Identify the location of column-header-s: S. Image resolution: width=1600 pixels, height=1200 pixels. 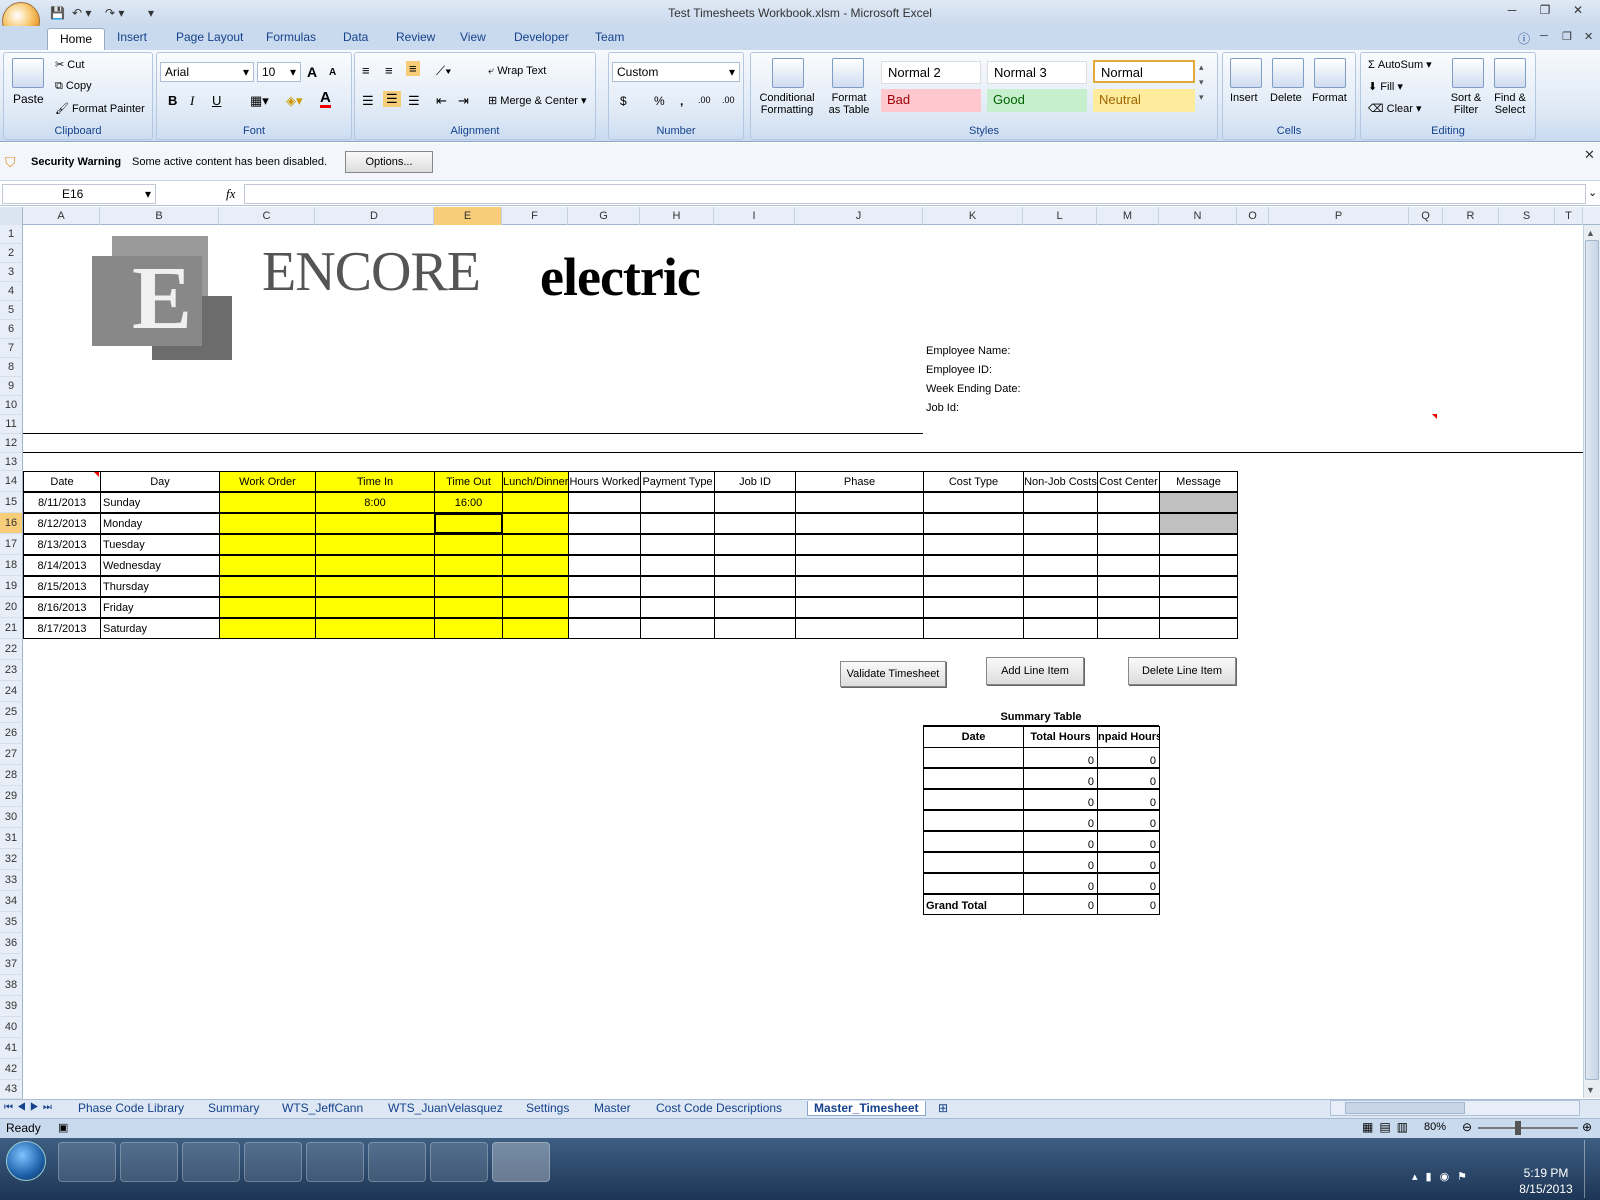
(1527, 216).